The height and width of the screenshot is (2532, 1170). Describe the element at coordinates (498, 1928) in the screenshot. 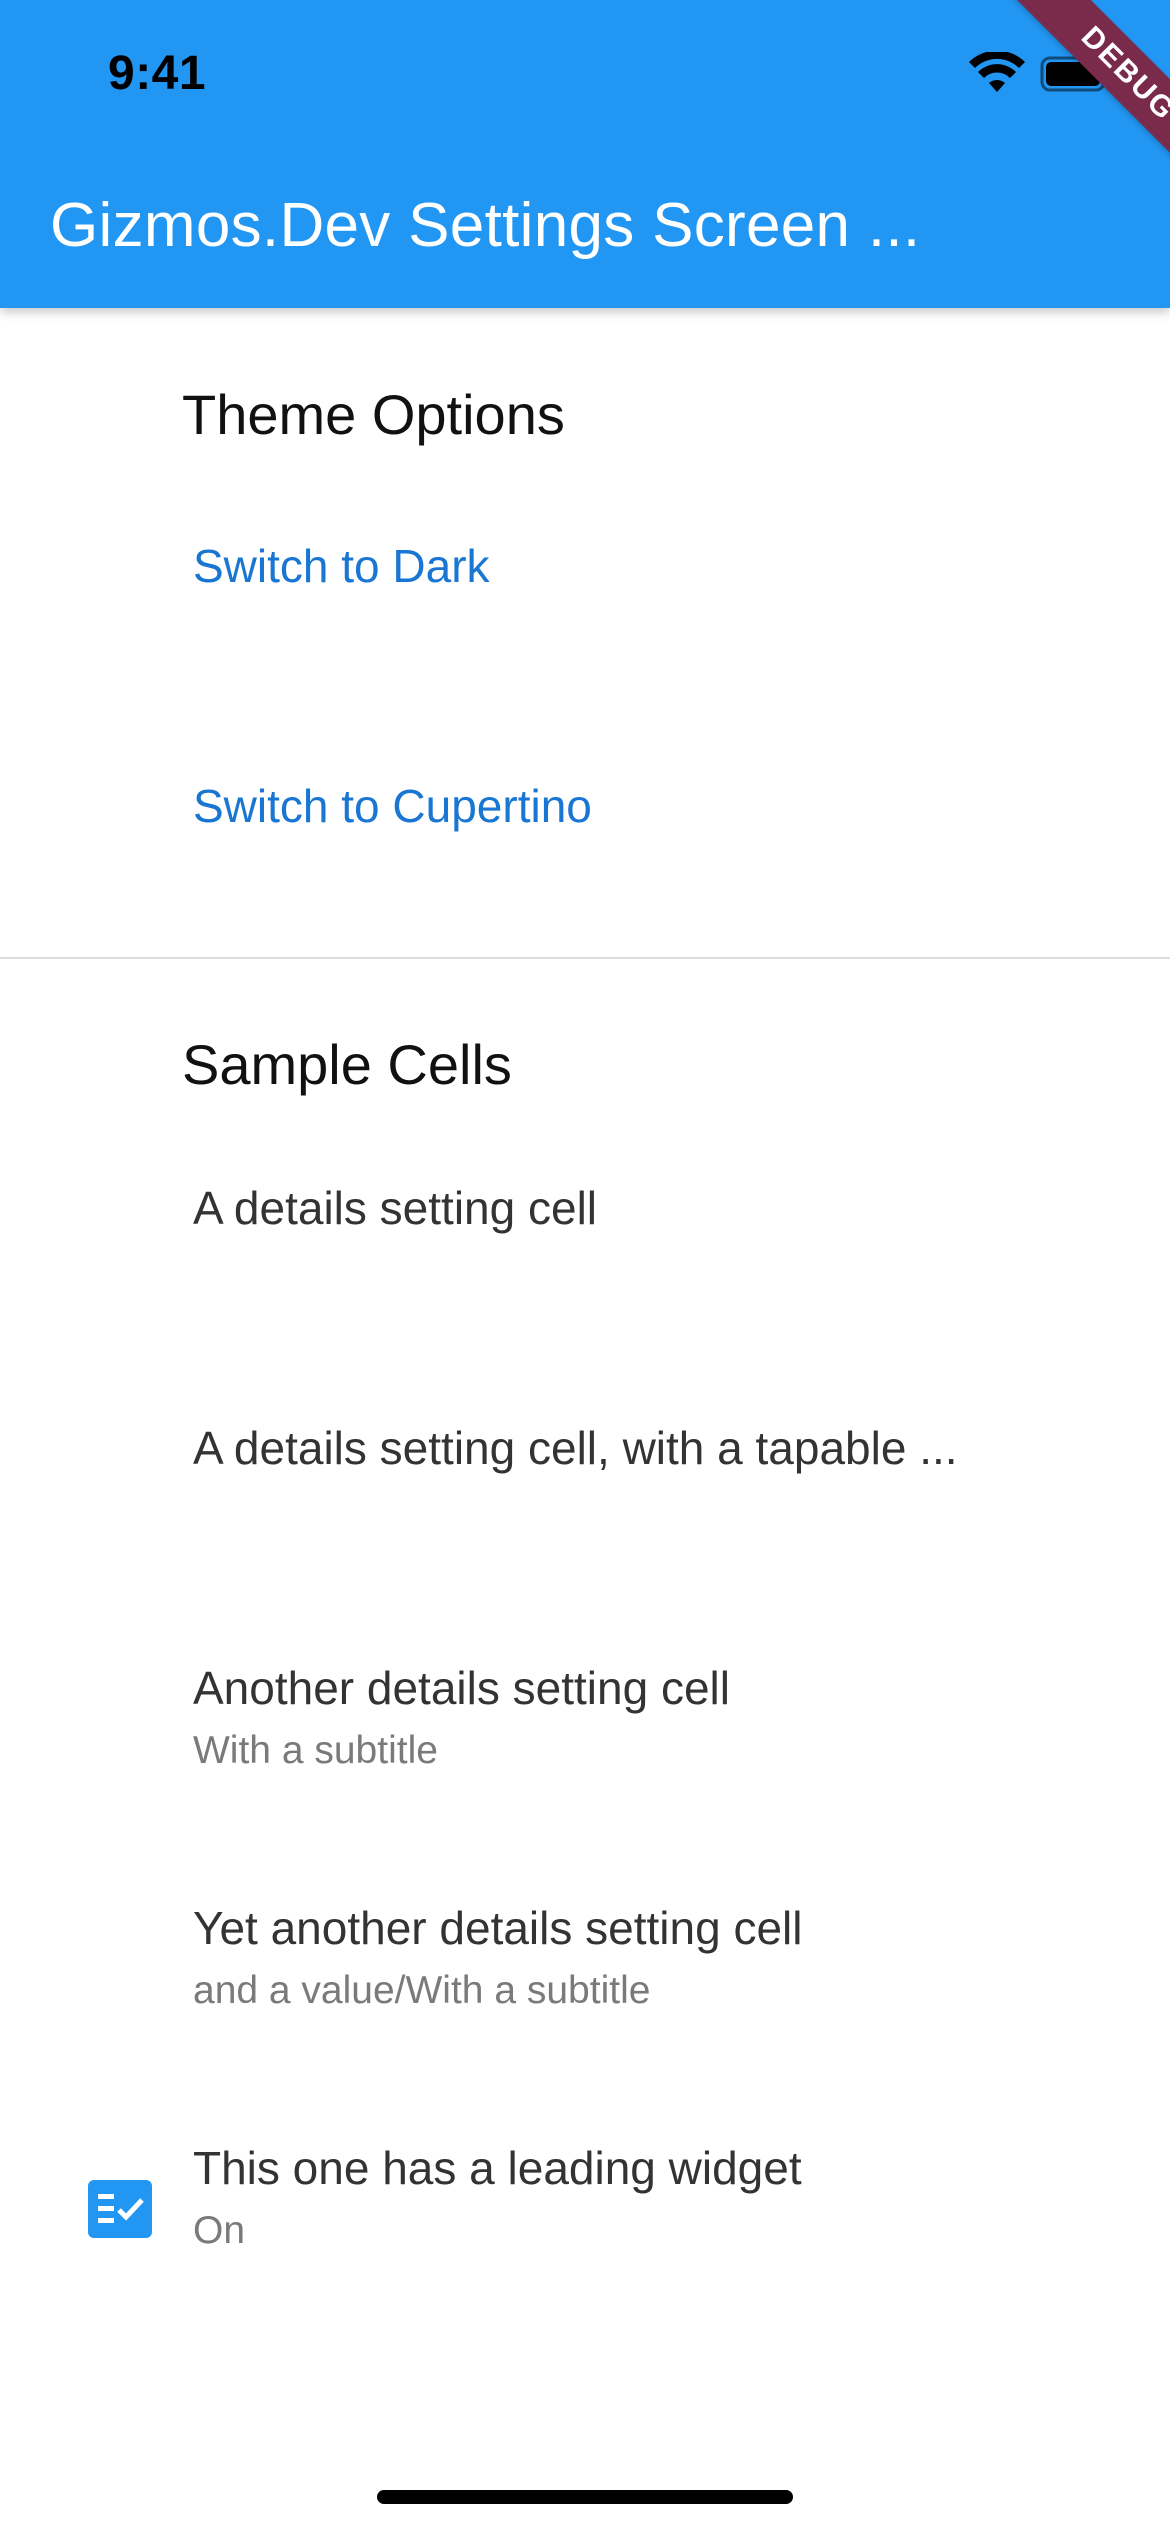

I see `cell-title: Yet another details setting cell` at that location.